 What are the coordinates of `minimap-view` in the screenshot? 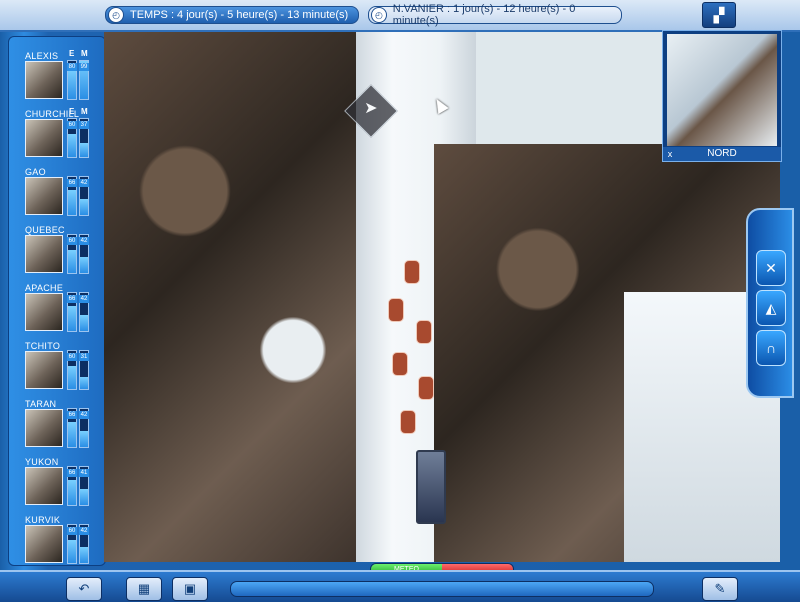 It's located at (722, 90).